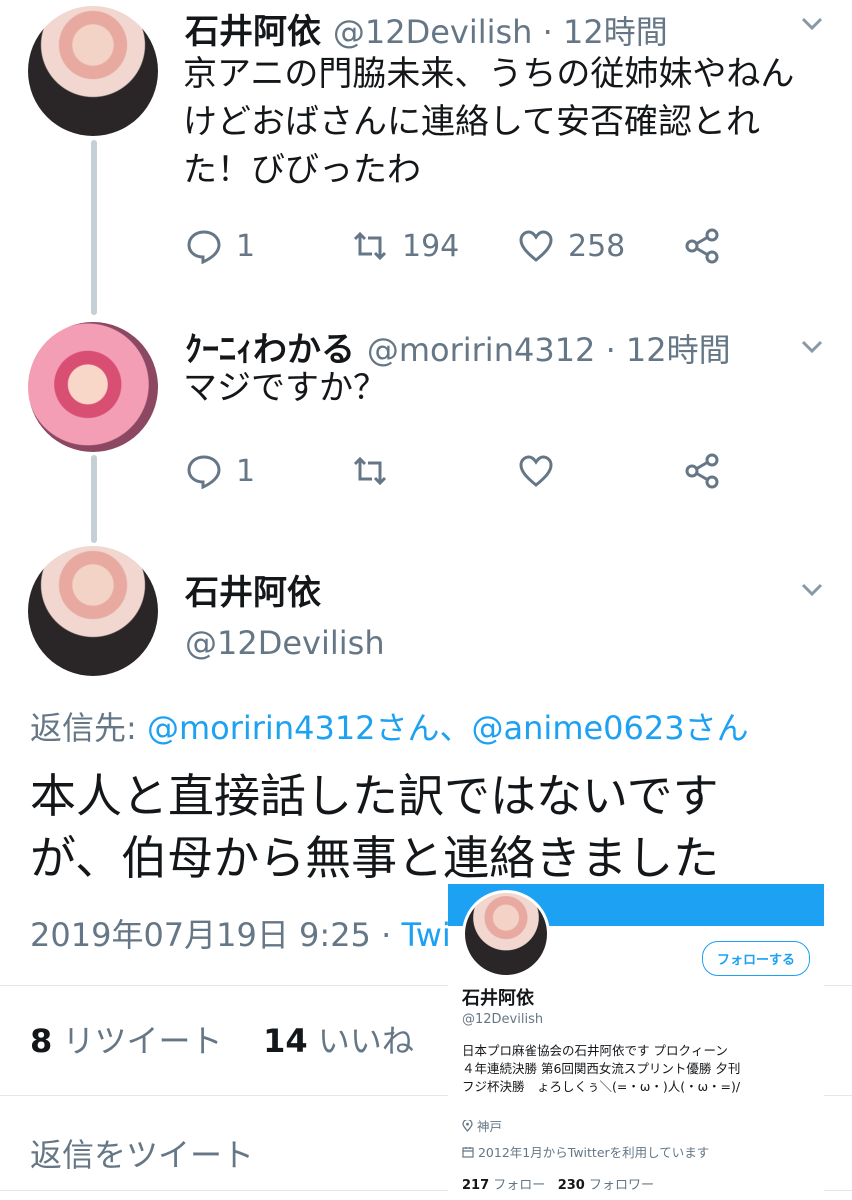 This screenshot has width=852, height=1200. What do you see at coordinates (88, 728) in the screenshot?
I see `reply-to-label: 返信先:` at bounding box center [88, 728].